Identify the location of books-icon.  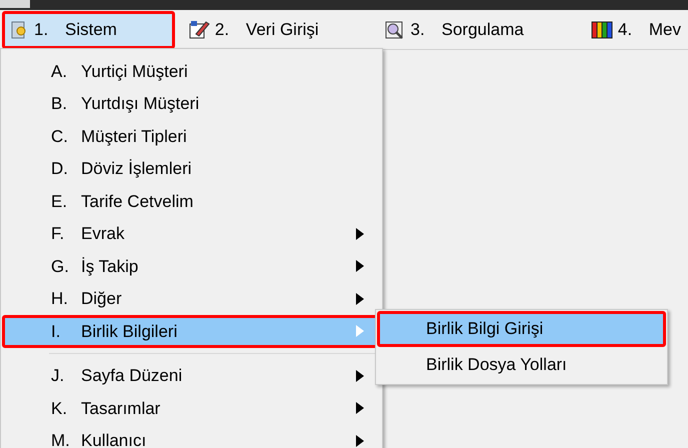
(601, 30).